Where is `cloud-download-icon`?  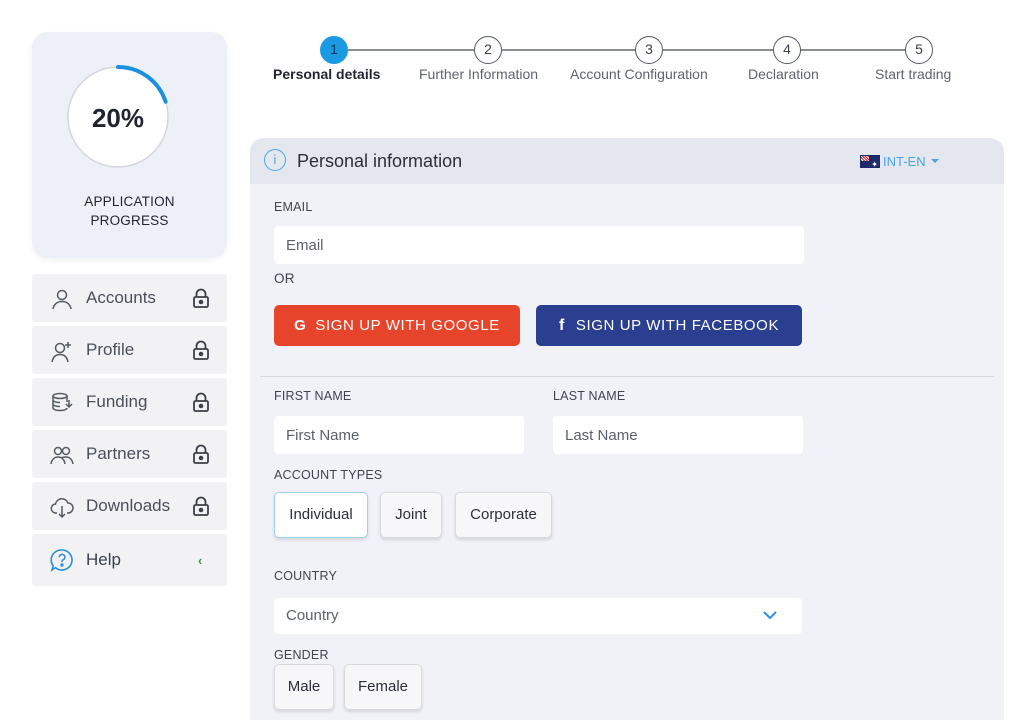
cloud-download-icon is located at coordinates (62, 508).